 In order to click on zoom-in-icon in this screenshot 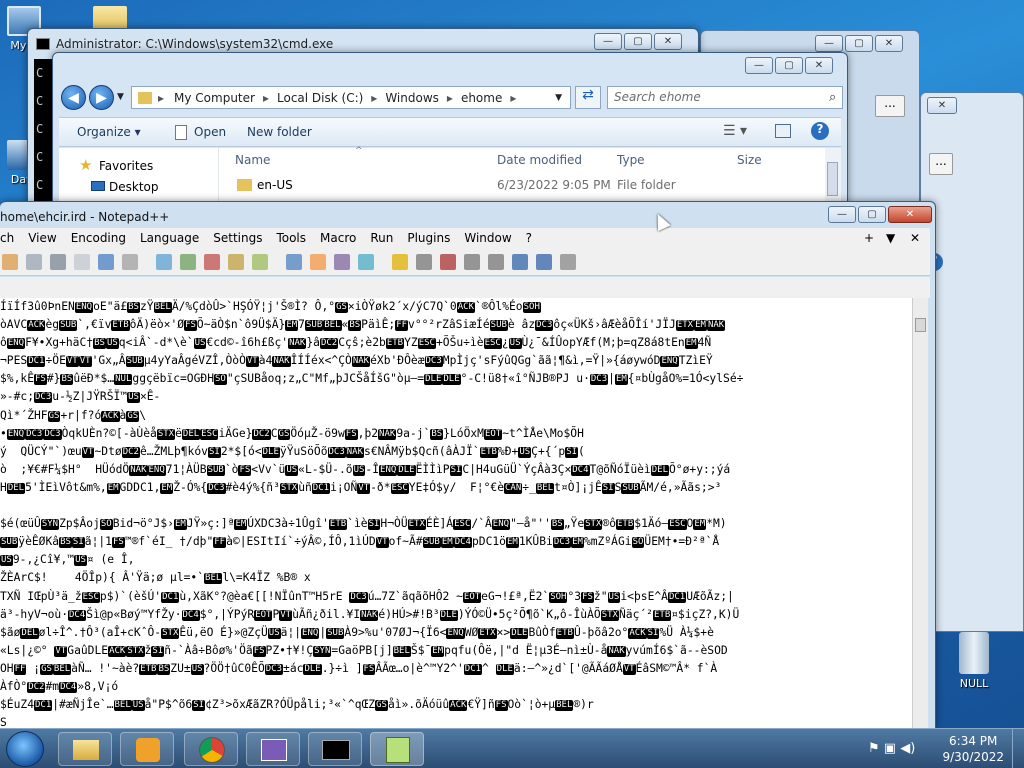, I will do `click(342, 262)`.